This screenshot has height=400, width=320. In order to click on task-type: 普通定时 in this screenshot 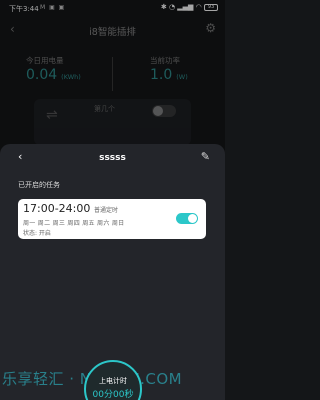, I will do `click(106, 210)`.